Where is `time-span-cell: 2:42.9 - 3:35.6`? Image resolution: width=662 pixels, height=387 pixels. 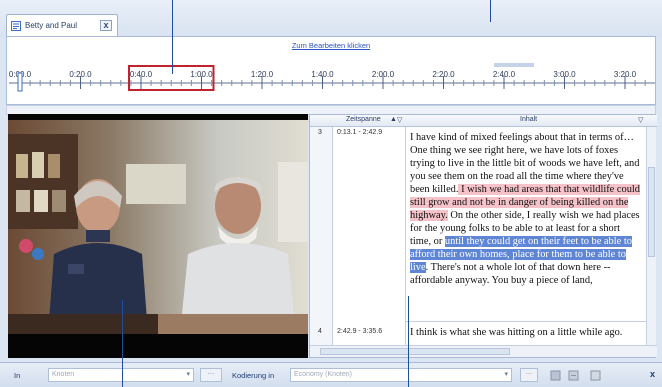
time-span-cell: 2:42.9 - 3:35.6 is located at coordinates (359, 331).